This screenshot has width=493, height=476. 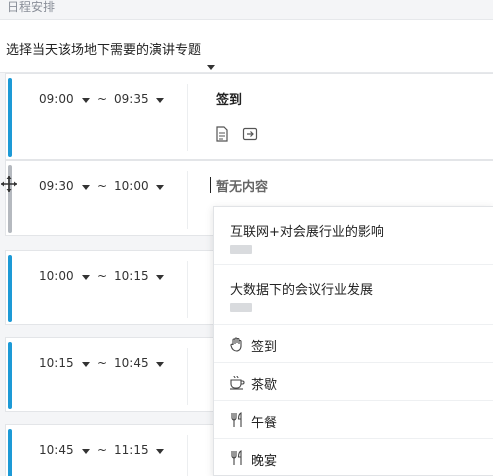 What do you see at coordinates (131, 99) in the screenshot?
I see `end-time-select: 09:35` at bounding box center [131, 99].